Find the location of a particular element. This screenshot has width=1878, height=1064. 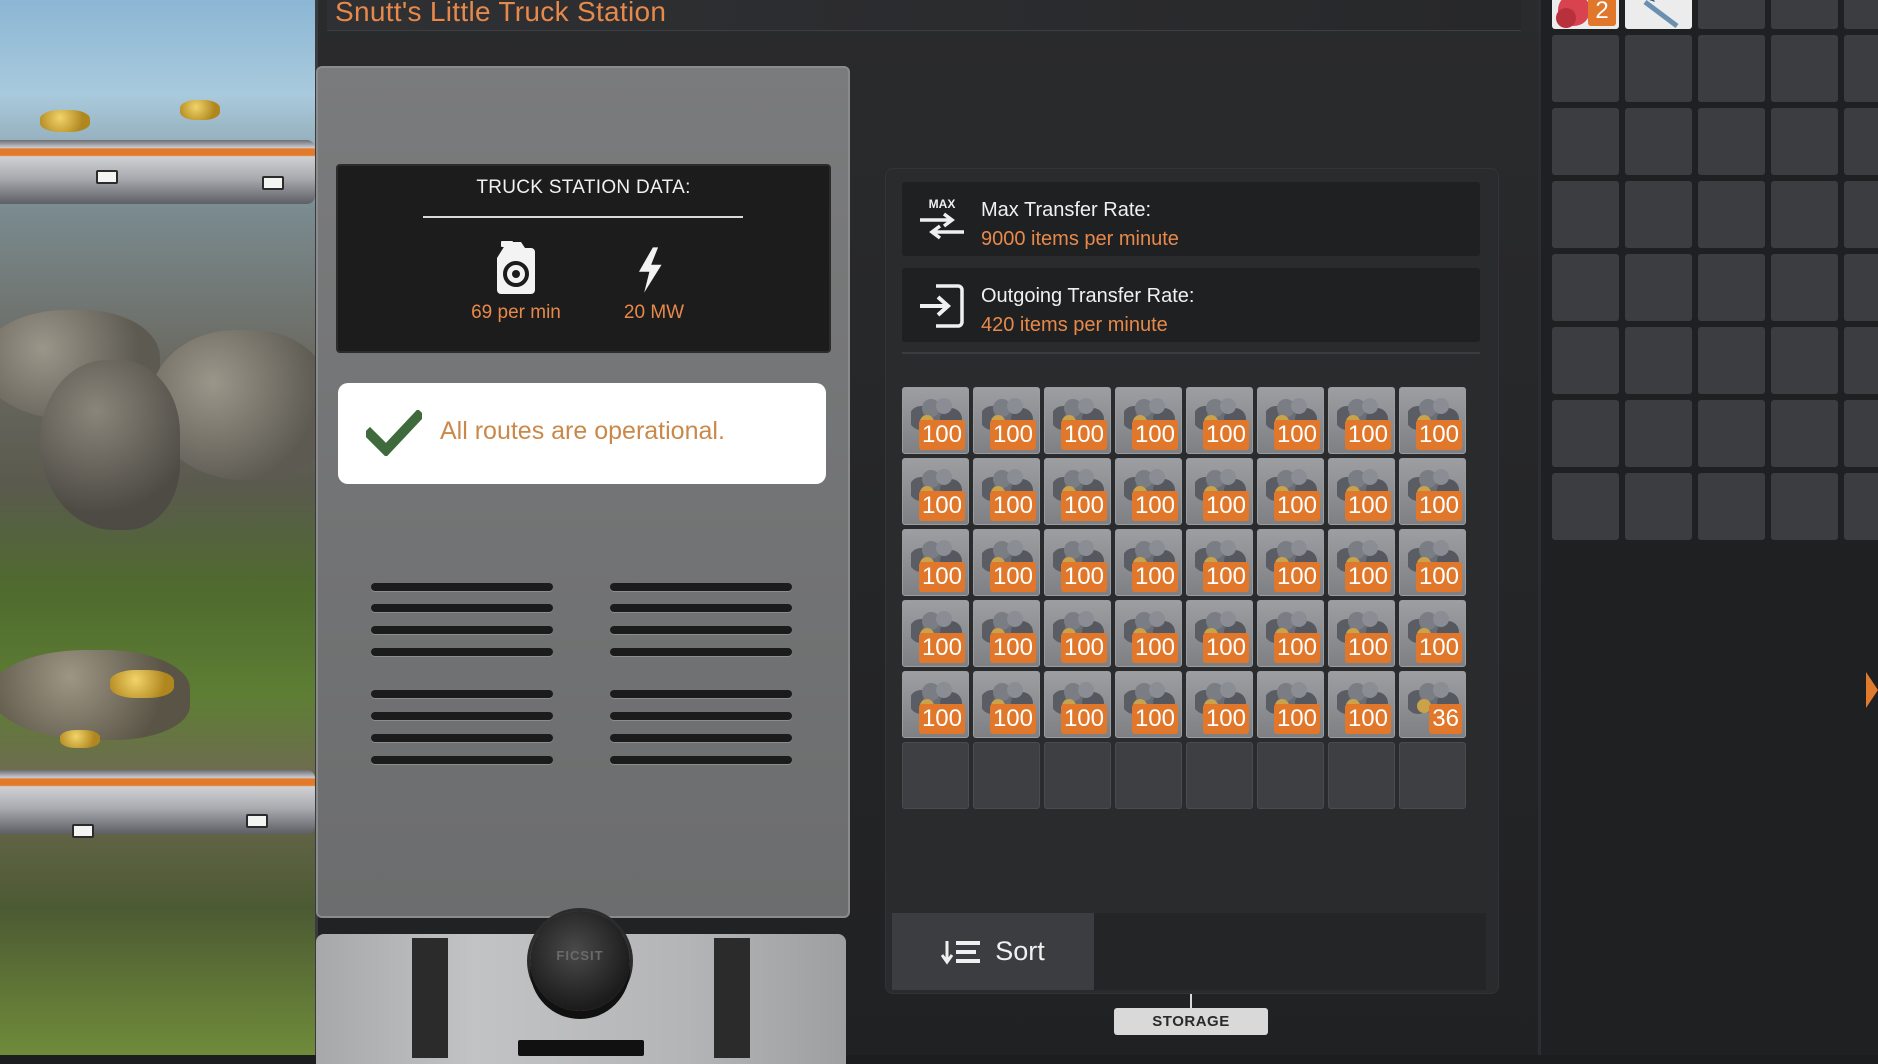

base-slot is located at coordinates (581, 1048).